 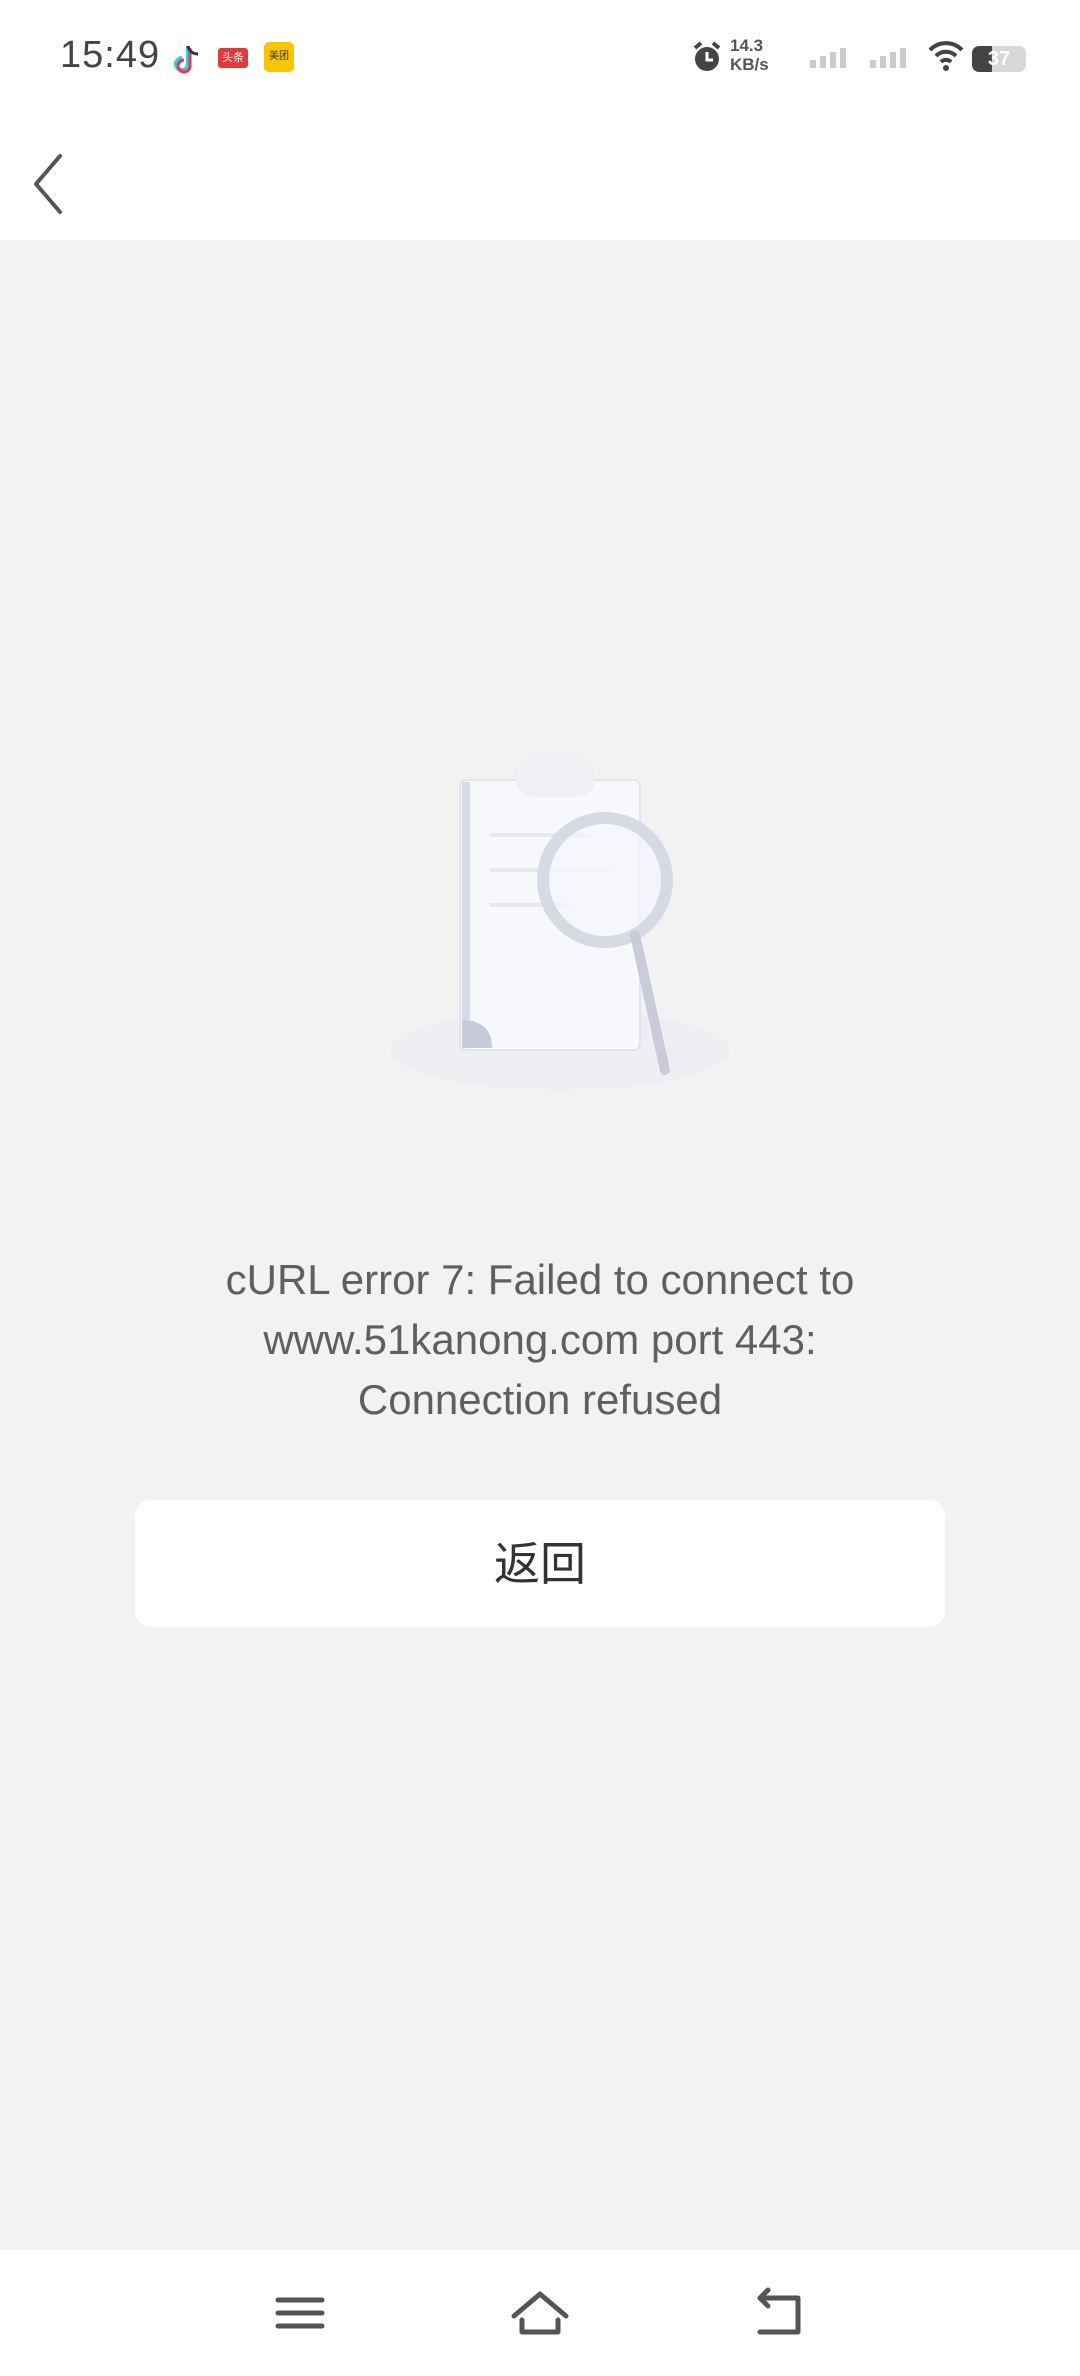 What do you see at coordinates (749, 55) in the screenshot?
I see `network-speed: 14.3 KB/s` at bounding box center [749, 55].